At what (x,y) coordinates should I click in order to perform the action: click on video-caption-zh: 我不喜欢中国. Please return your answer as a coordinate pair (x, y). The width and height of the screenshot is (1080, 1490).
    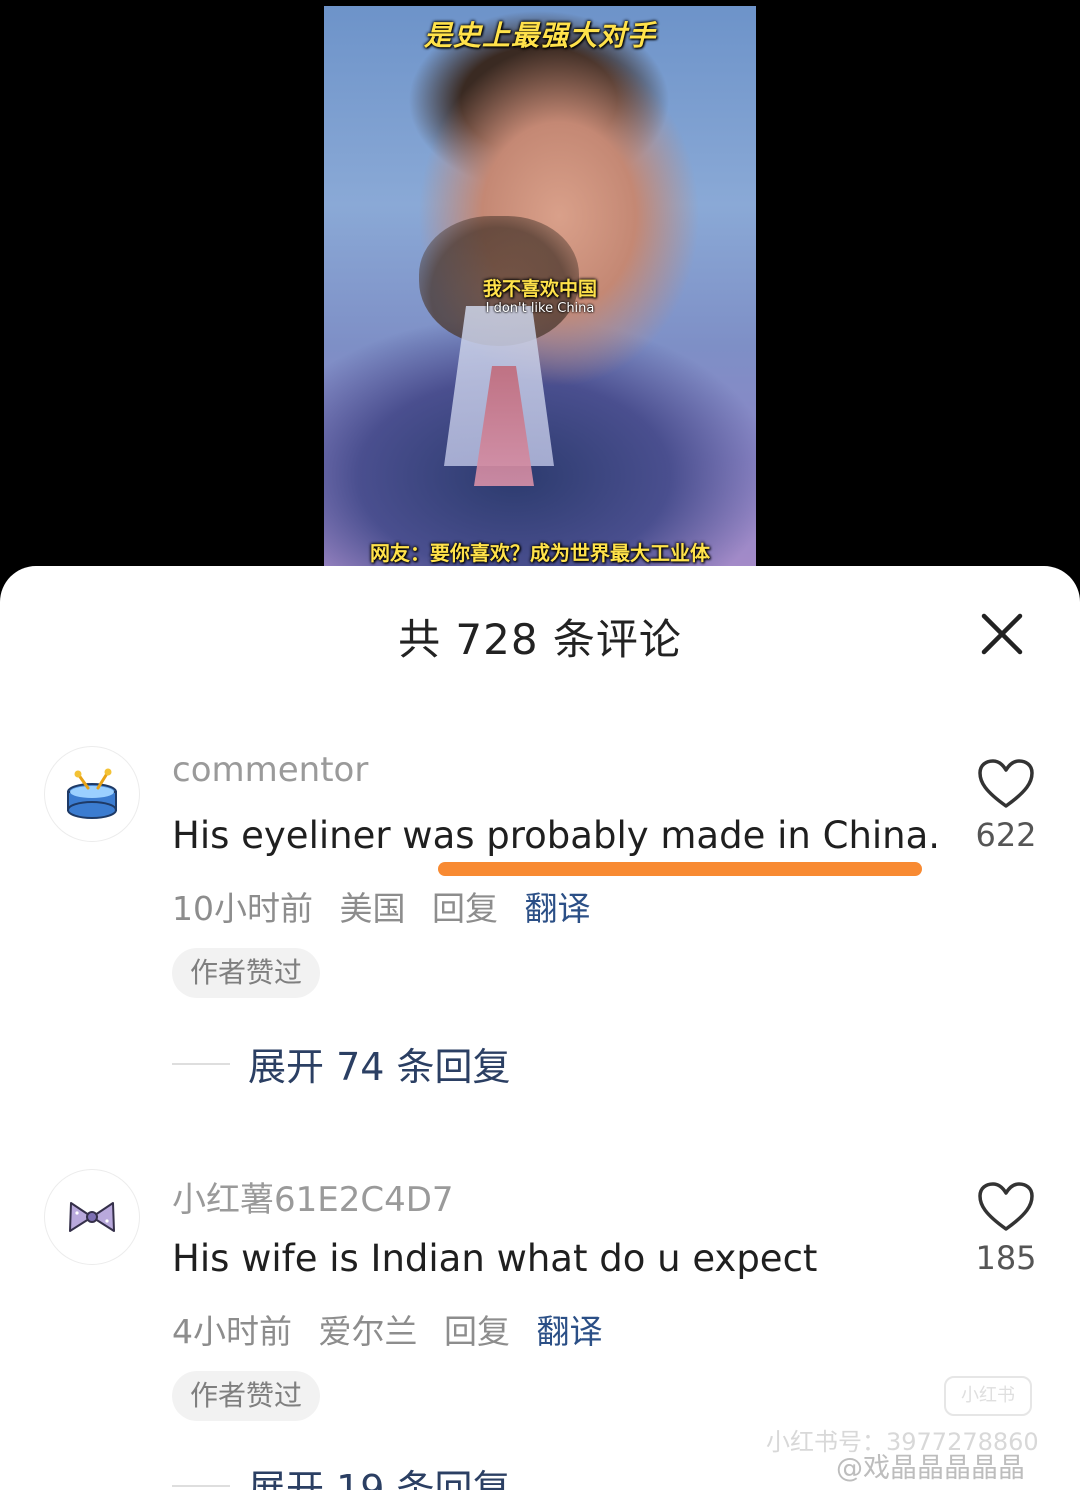
    Looking at the image, I should click on (539, 289).